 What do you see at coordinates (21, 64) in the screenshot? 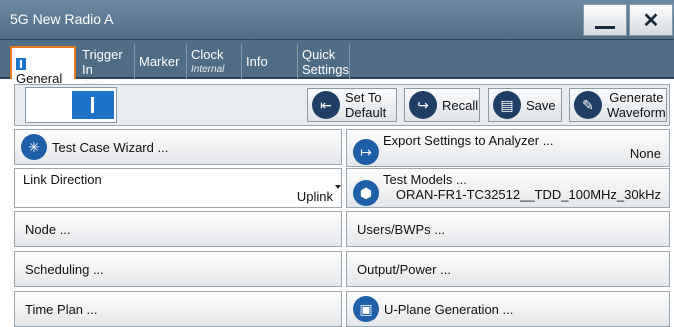
I see `power-on-icon` at bounding box center [21, 64].